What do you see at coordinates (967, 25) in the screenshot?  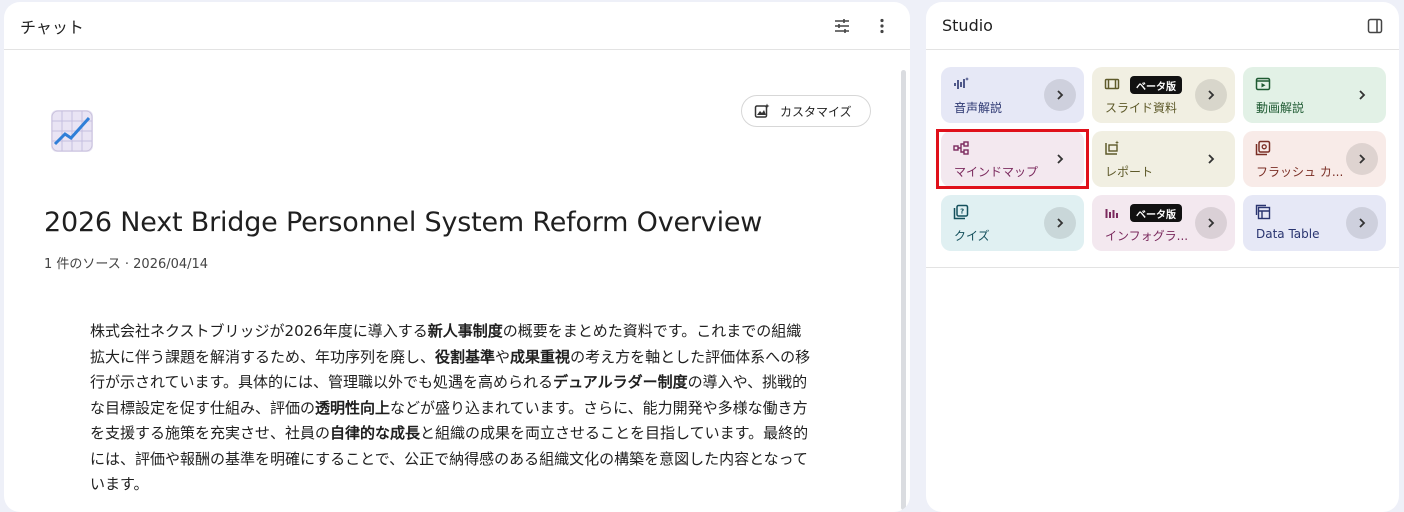 I see `studio-title: Studio` at bounding box center [967, 25].